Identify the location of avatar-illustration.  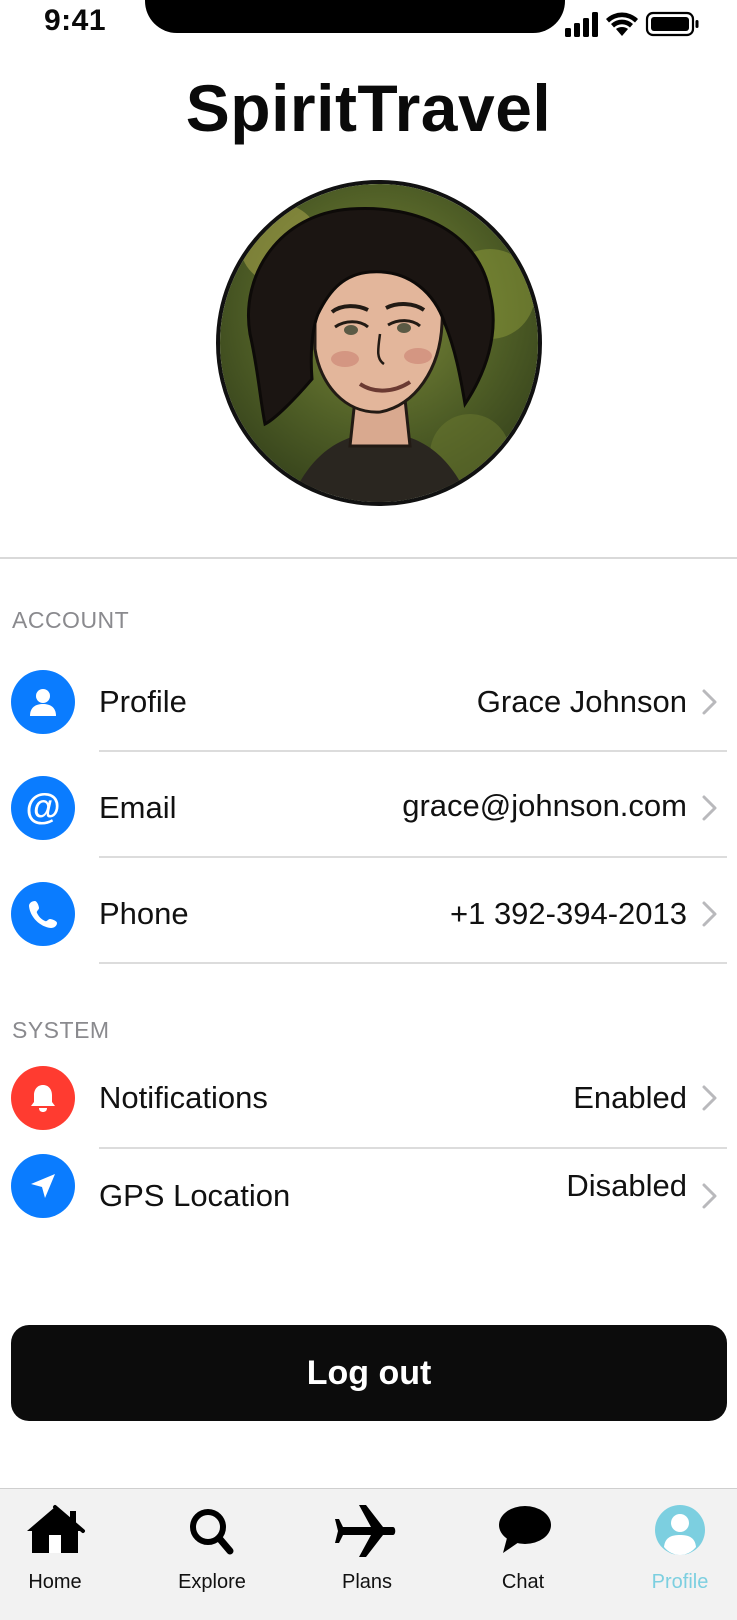
(379, 343).